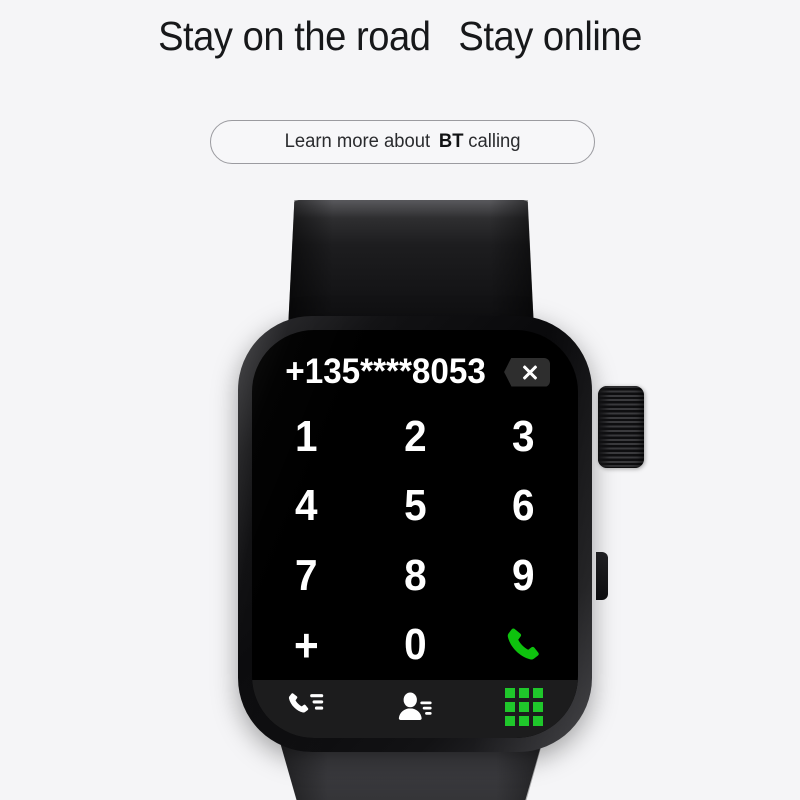 Image resolution: width=800 pixels, height=800 pixels. What do you see at coordinates (550, 36) in the screenshot?
I see `headline-part-2: Stay online` at bounding box center [550, 36].